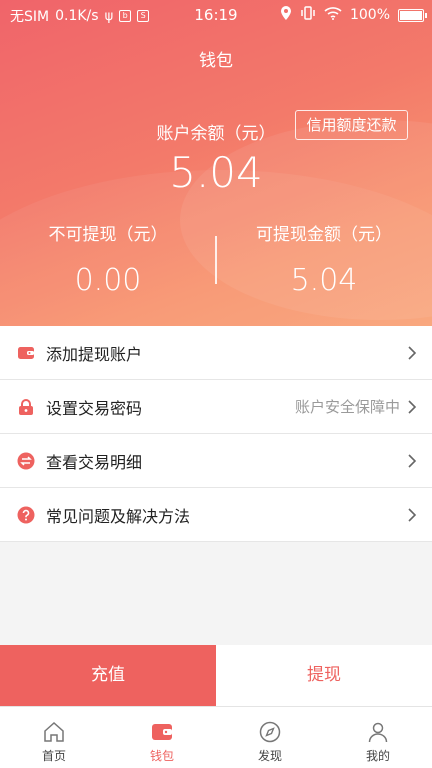  I want to click on tab-profile: 我的, so click(378, 737).